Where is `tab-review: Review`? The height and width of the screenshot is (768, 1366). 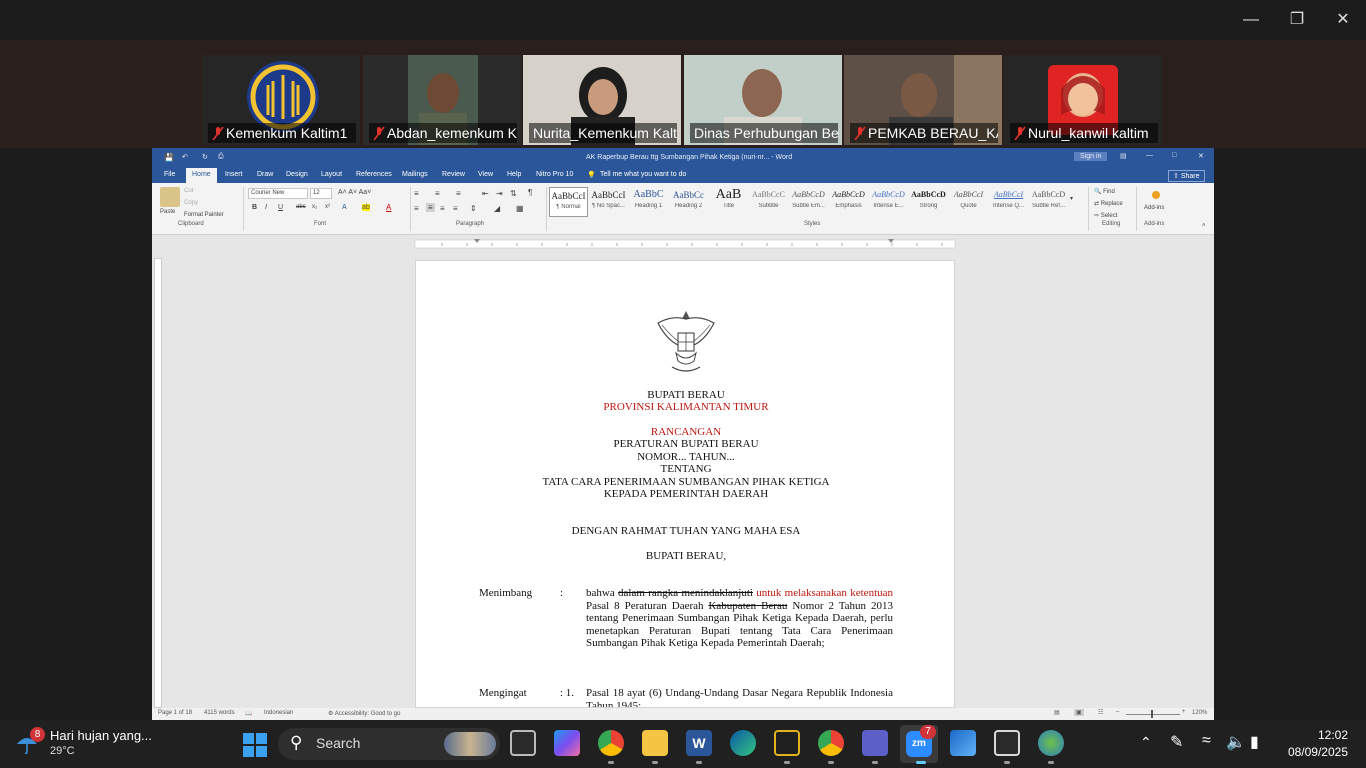 tab-review: Review is located at coordinates (453, 174).